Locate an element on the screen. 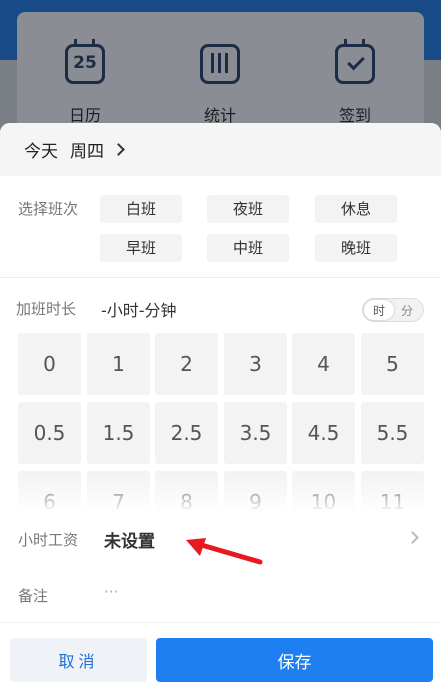  calendar-icon: 25 is located at coordinates (85, 61).